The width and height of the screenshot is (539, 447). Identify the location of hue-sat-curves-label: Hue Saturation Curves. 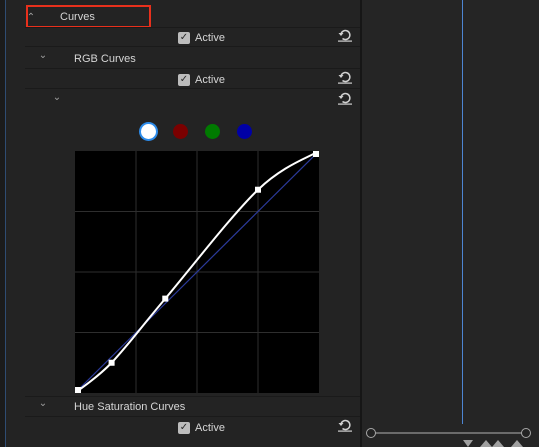
(129, 407).